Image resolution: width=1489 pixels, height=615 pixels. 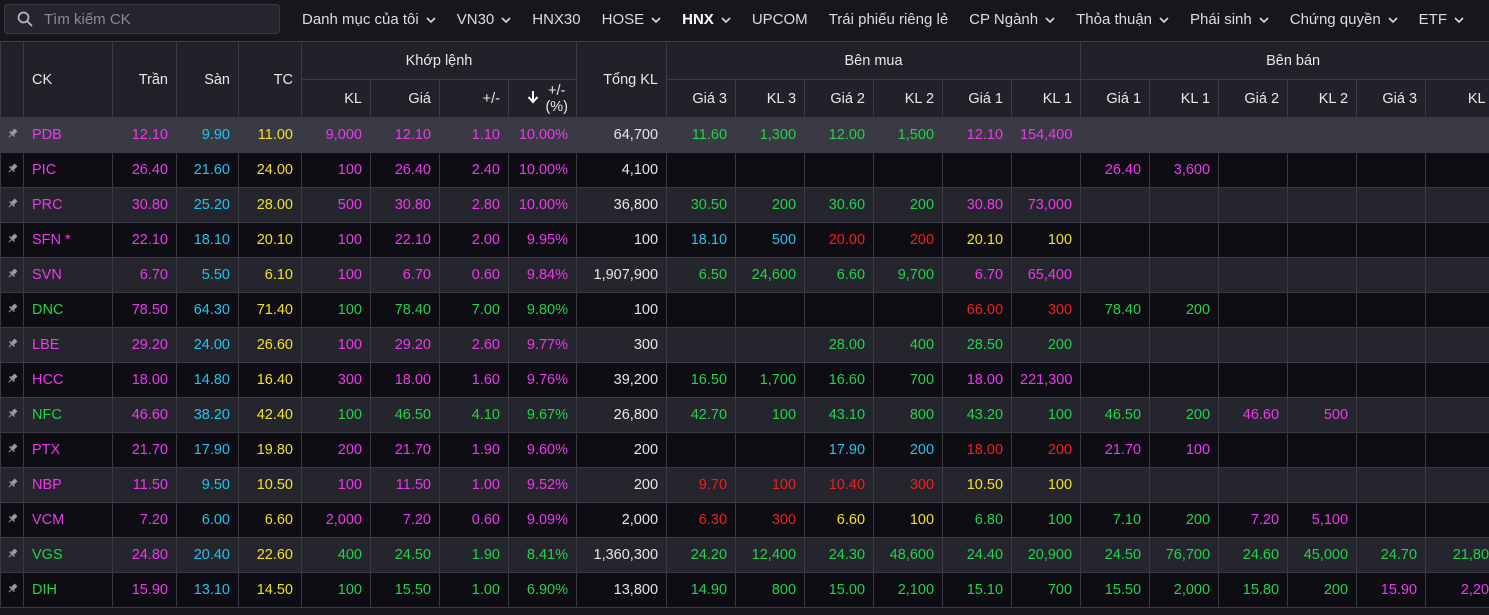 What do you see at coordinates (839, 555) in the screenshot?
I see `bid-price-2-cell: 24.30` at bounding box center [839, 555].